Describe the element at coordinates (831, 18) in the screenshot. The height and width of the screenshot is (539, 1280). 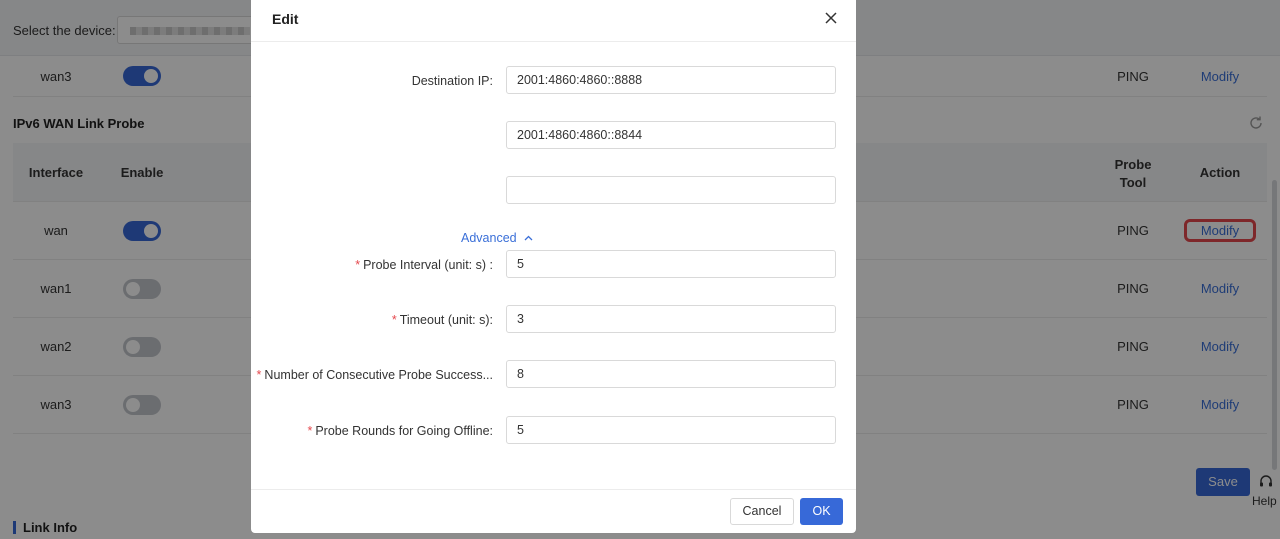
I see `close-icon` at that location.